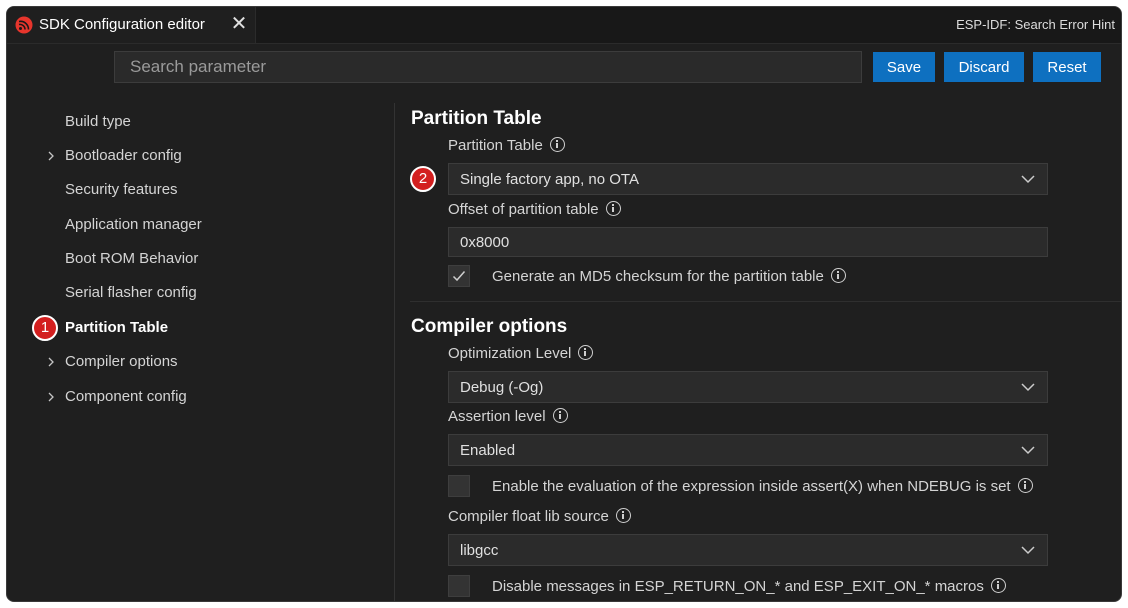 Image resolution: width=1128 pixels, height=608 pixels. Describe the element at coordinates (459, 486) in the screenshot. I see `assert-eval-checkbox` at that location.